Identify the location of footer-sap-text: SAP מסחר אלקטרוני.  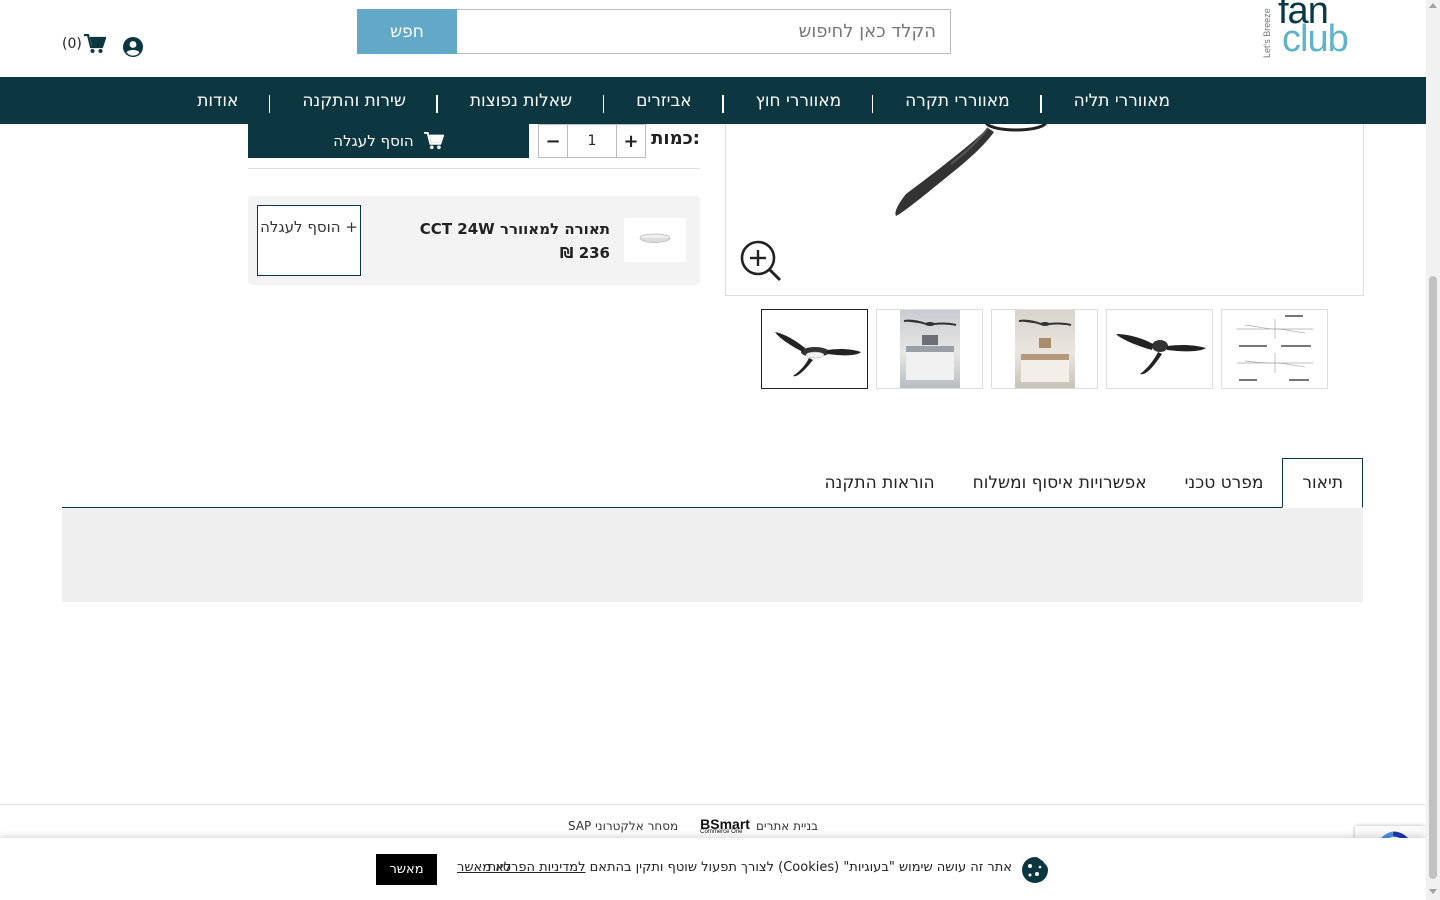
(623, 825).